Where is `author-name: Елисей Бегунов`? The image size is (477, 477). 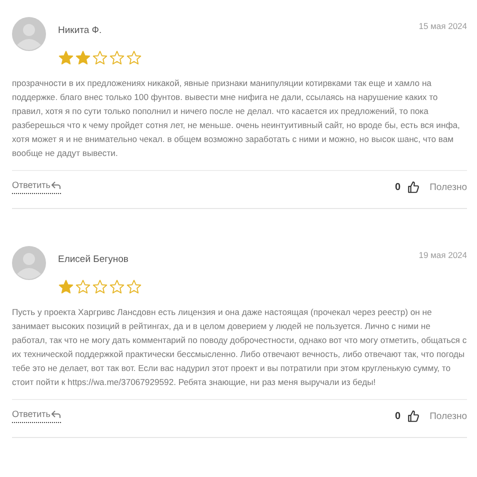 author-name: Елисей Бегунов is located at coordinates (94, 259).